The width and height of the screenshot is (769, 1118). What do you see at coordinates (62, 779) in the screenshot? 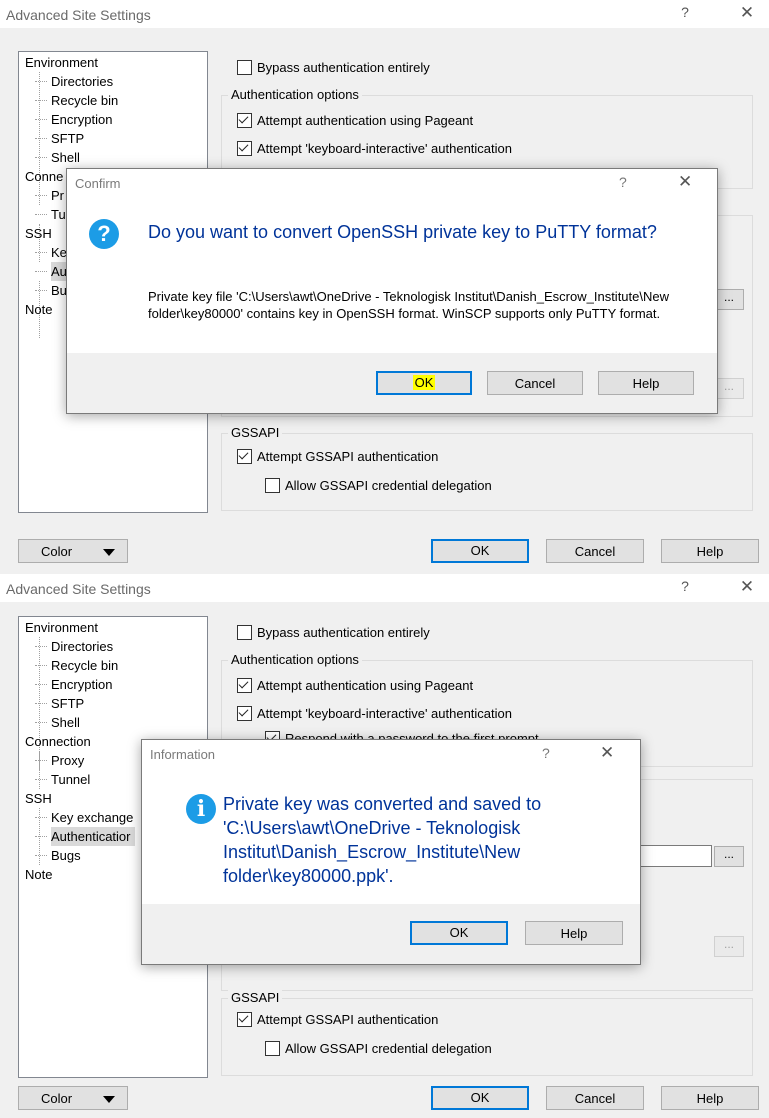
I see `tree-item-tunnel: Tunnel` at bounding box center [62, 779].